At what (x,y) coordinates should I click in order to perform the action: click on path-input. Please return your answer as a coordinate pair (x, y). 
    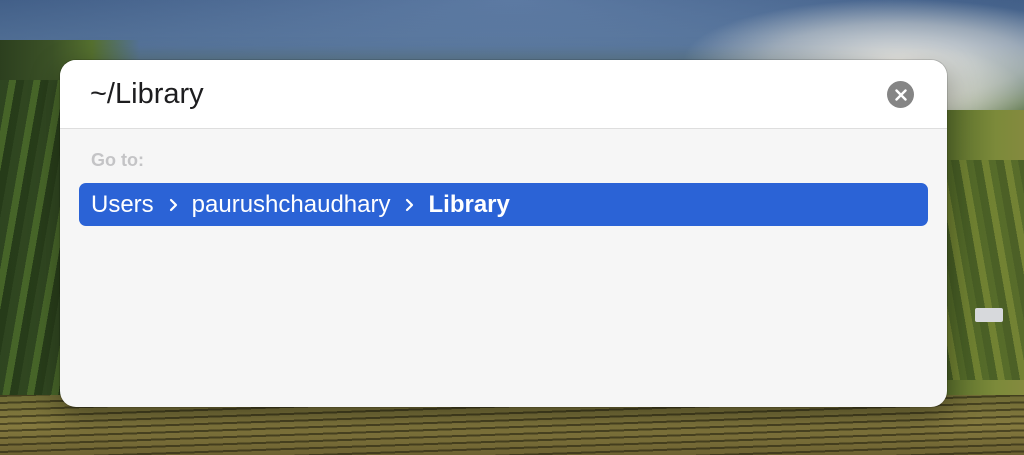
    Looking at the image, I should click on (490, 94).